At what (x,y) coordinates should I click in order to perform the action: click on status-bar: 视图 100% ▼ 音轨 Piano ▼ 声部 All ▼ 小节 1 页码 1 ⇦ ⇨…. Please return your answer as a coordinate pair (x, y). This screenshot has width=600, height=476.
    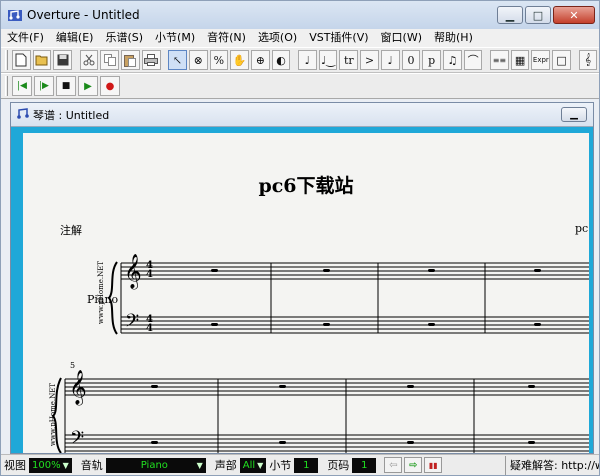
    Looking at the image, I should click on (300, 464).